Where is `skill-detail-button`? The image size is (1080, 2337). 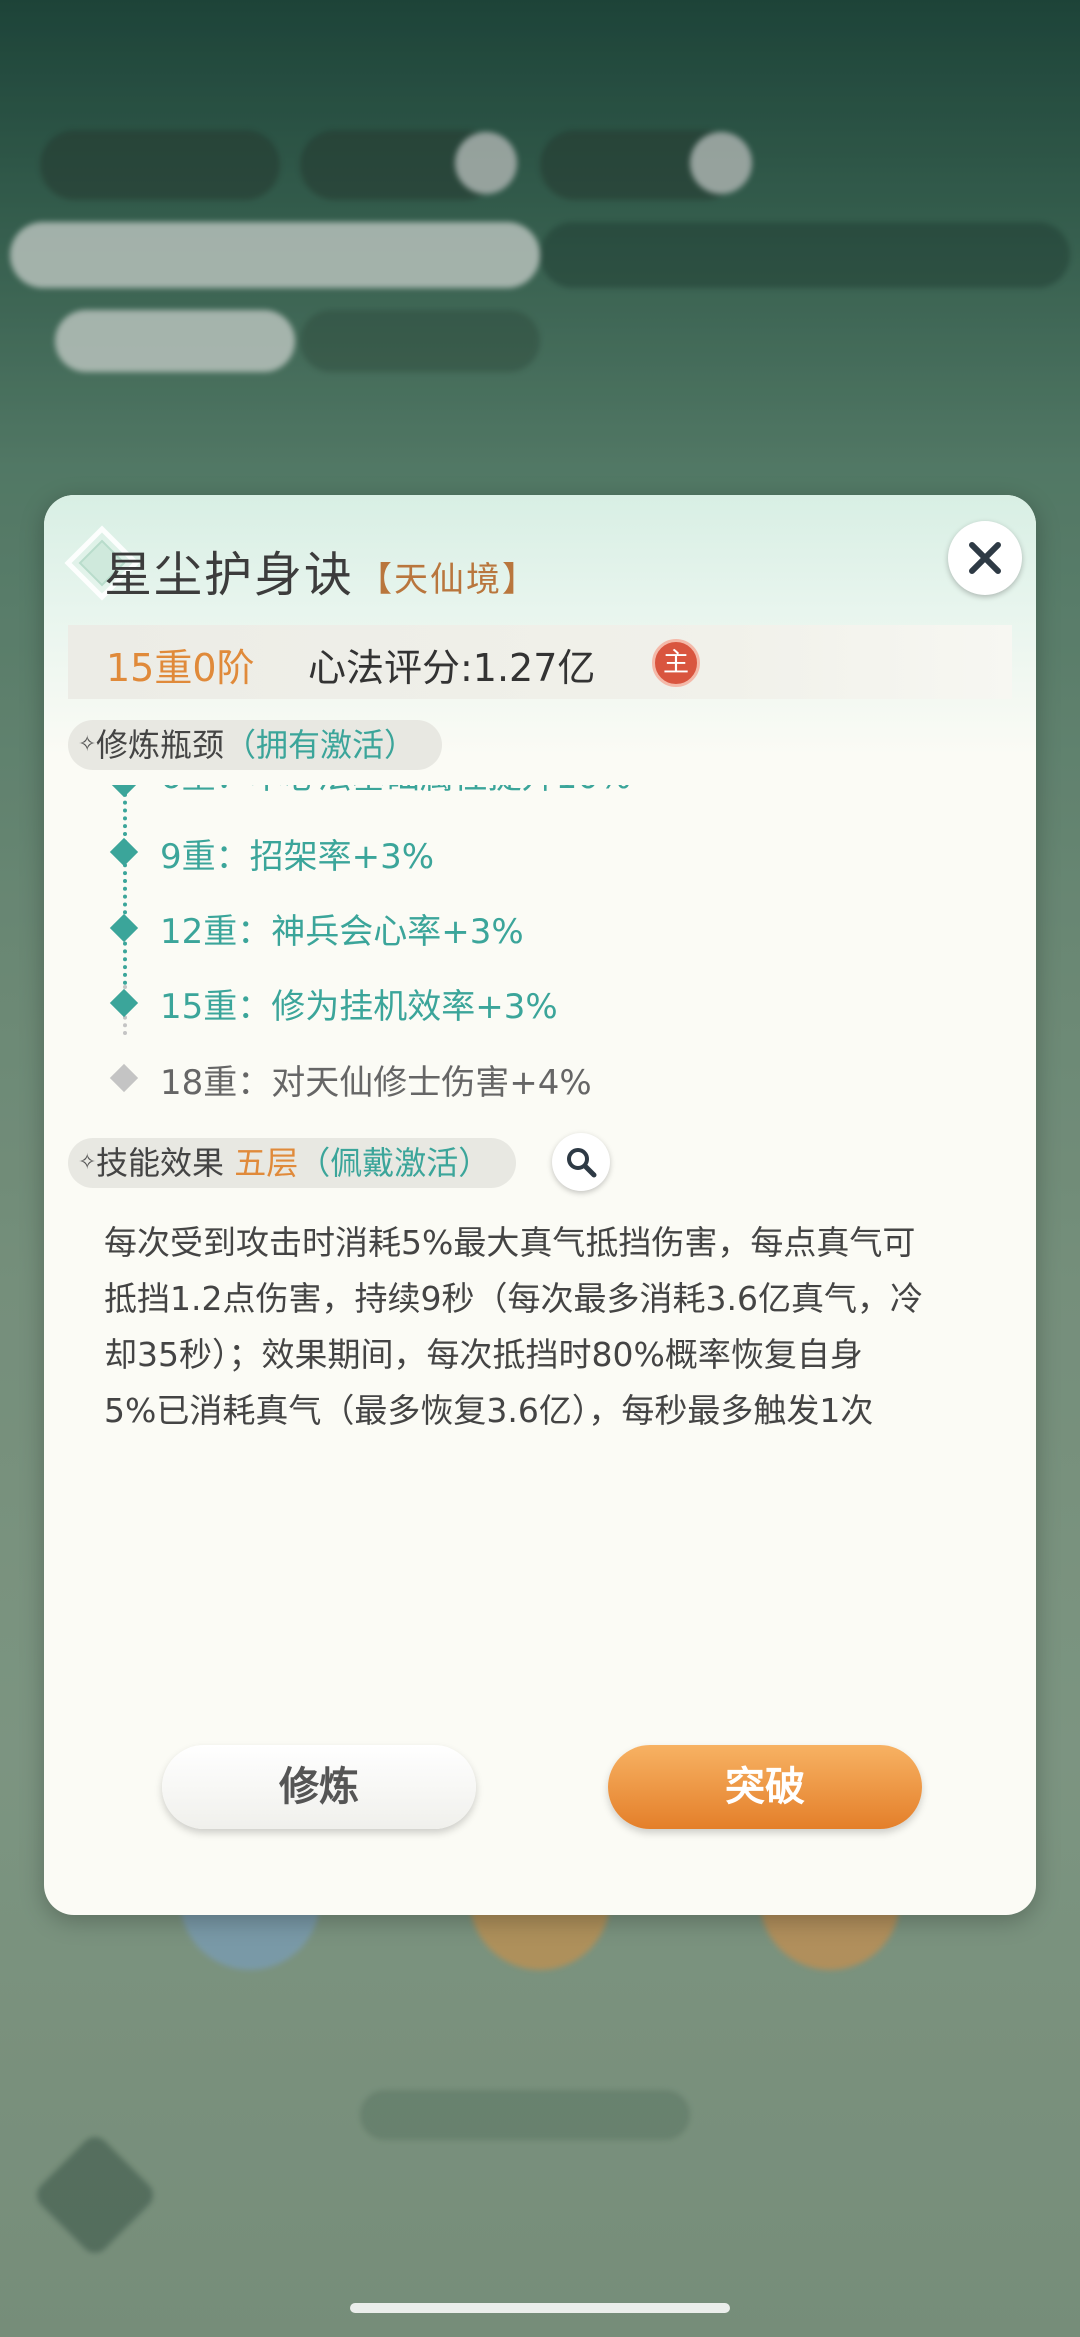
skill-detail-button is located at coordinates (581, 1162).